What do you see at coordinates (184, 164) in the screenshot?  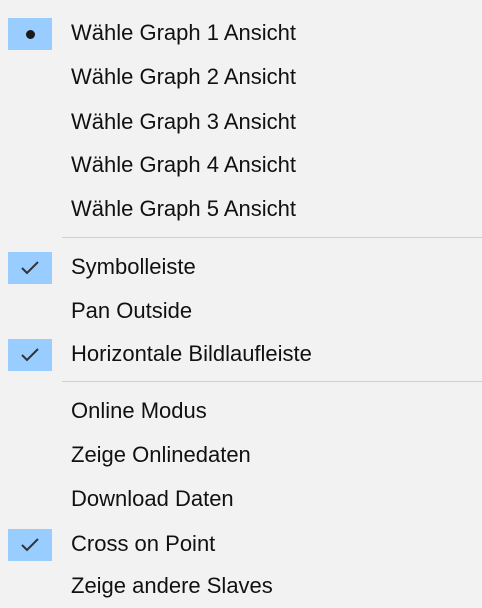 I see `menu-item-label: Wähle Graph 4 Ansicht` at bounding box center [184, 164].